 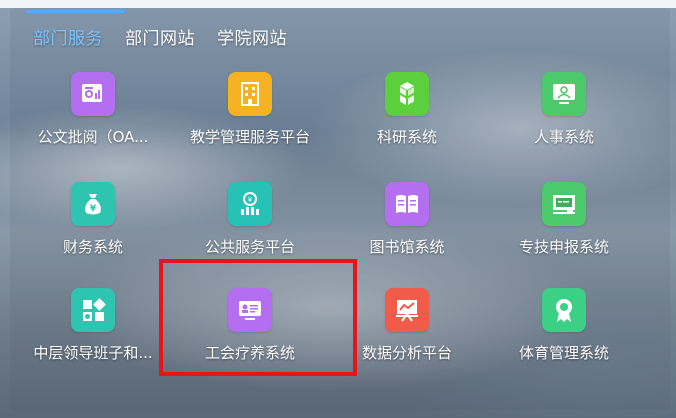 I want to click on app-label: 公共服务平台, so click(x=249, y=247).